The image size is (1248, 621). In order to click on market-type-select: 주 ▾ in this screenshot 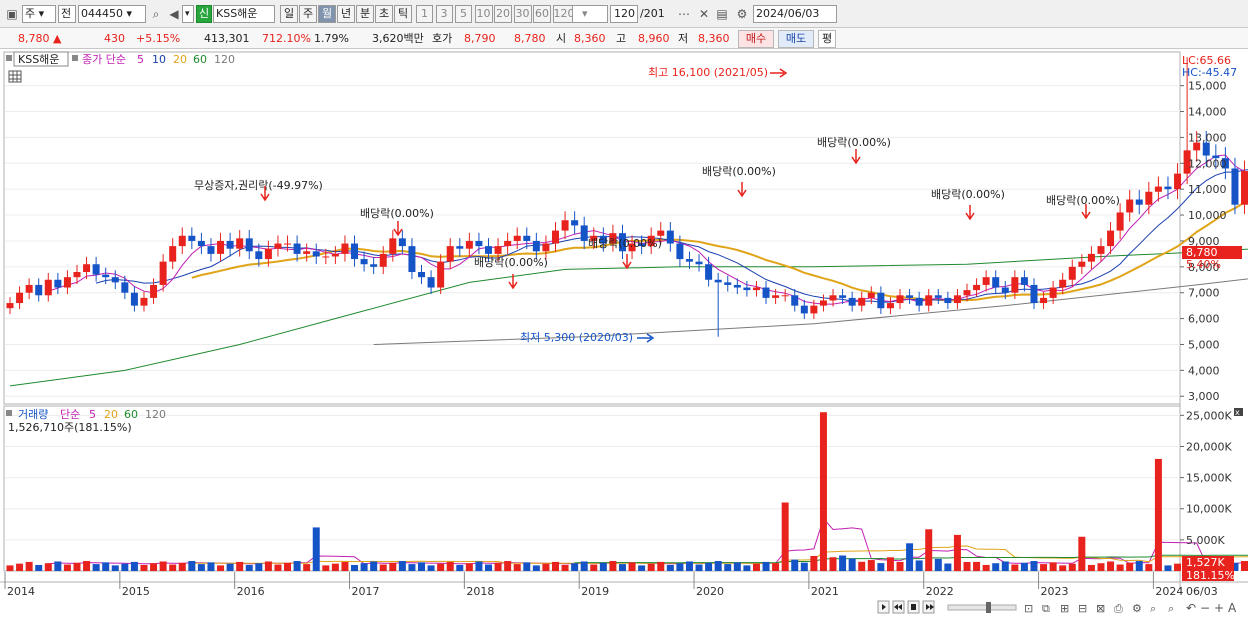, I will do `click(39, 14)`.